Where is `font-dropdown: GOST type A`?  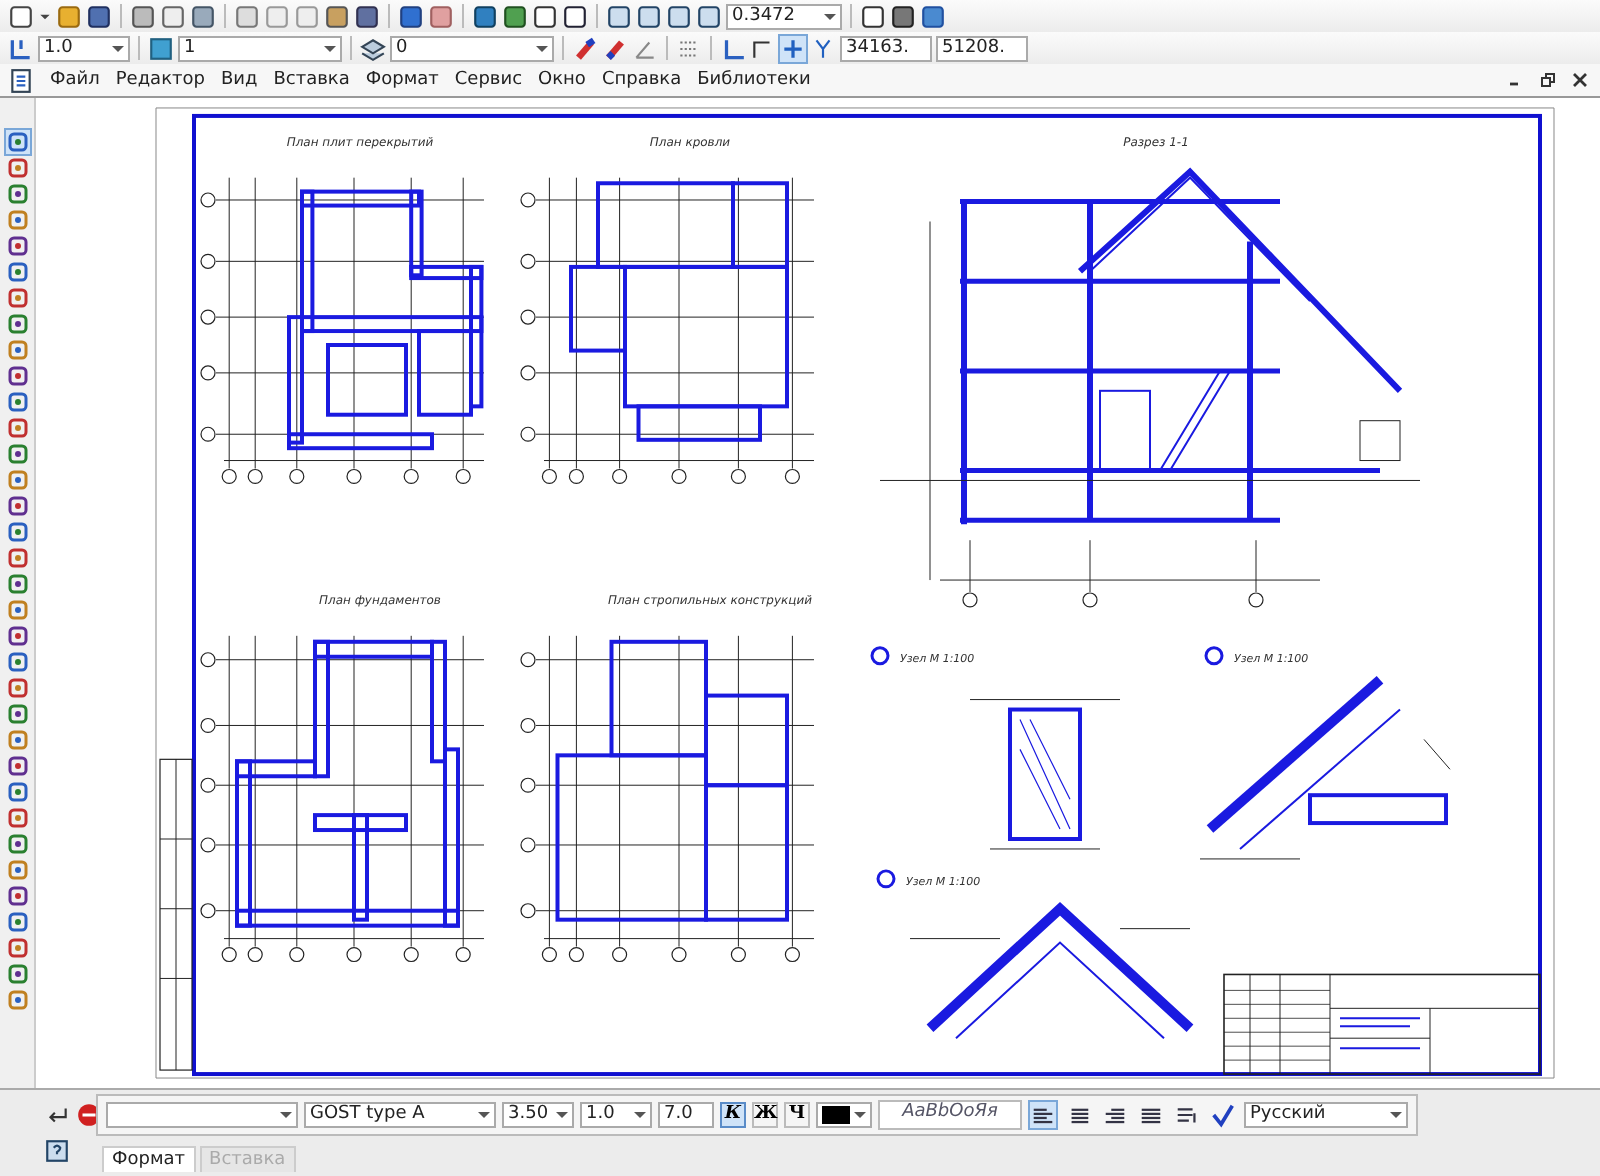 font-dropdown: GOST type A is located at coordinates (400, 1114).